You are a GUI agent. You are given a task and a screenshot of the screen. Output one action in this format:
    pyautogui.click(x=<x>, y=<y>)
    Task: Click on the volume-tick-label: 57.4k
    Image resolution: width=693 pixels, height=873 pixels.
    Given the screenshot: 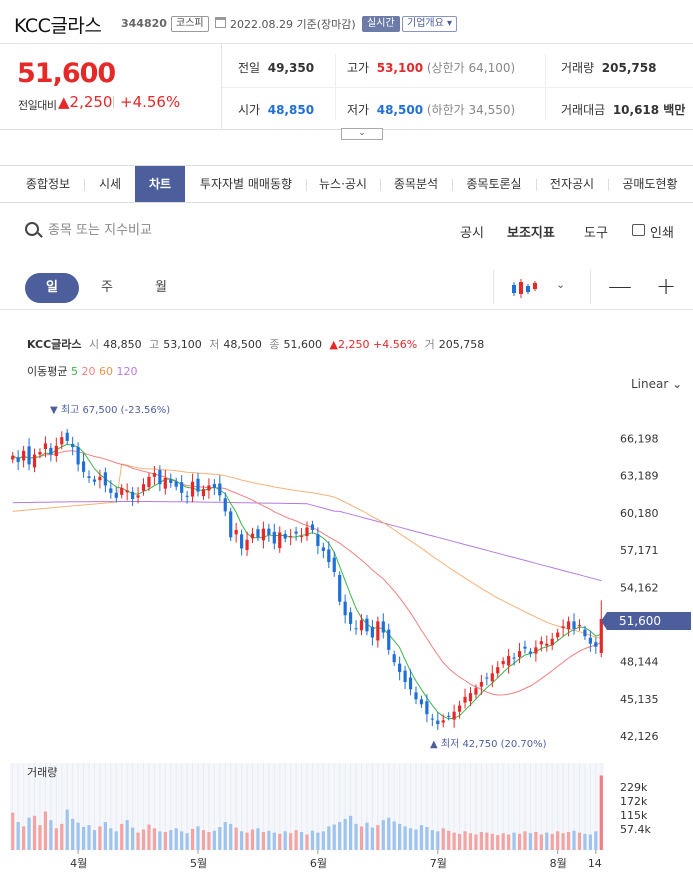 What is the action you would take?
    pyautogui.click(x=635, y=829)
    